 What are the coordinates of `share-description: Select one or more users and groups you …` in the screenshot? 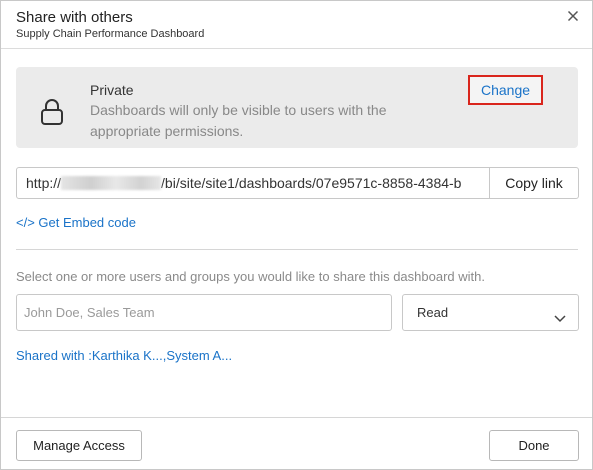 It's located at (250, 276).